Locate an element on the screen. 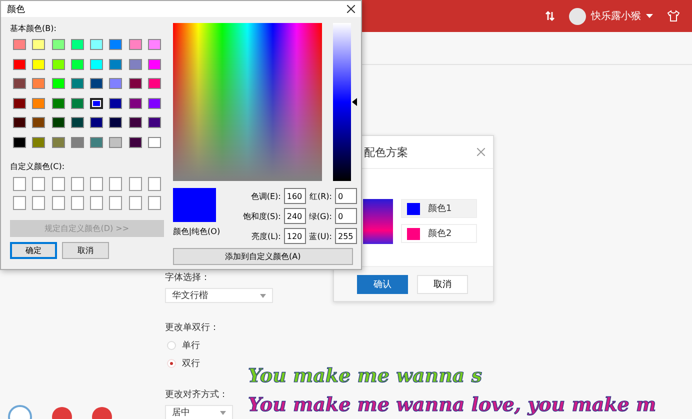  close-icon is located at coordinates (351, 9).